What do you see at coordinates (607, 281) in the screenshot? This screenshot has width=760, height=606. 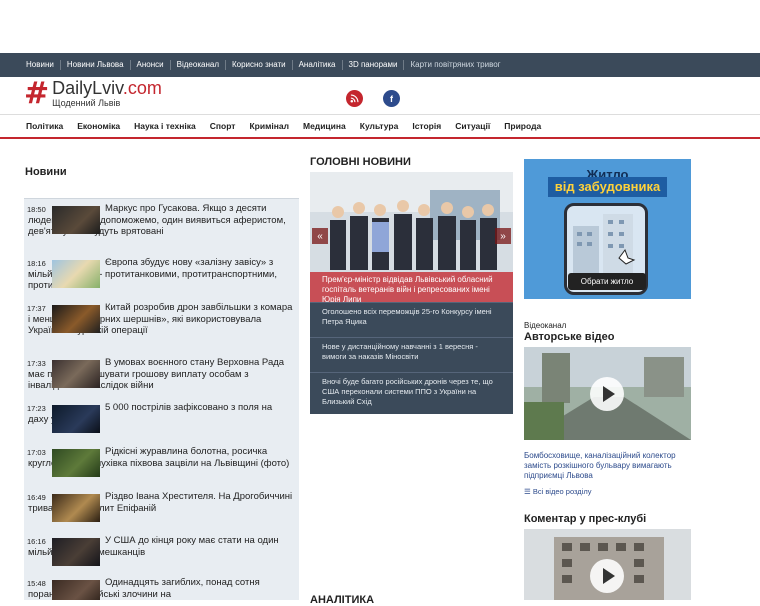 I see `ad-choose-housing-button: Обрати житло` at bounding box center [607, 281].